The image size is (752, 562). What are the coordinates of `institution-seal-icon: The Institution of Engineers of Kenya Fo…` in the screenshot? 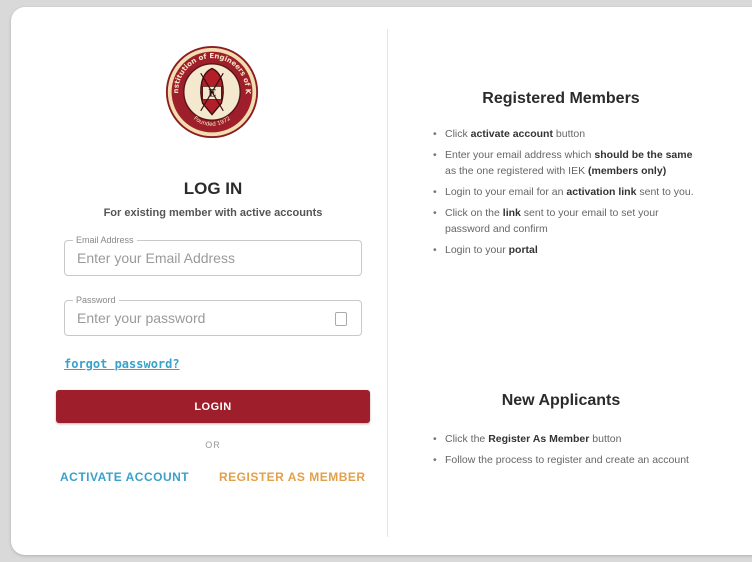 It's located at (212, 92).